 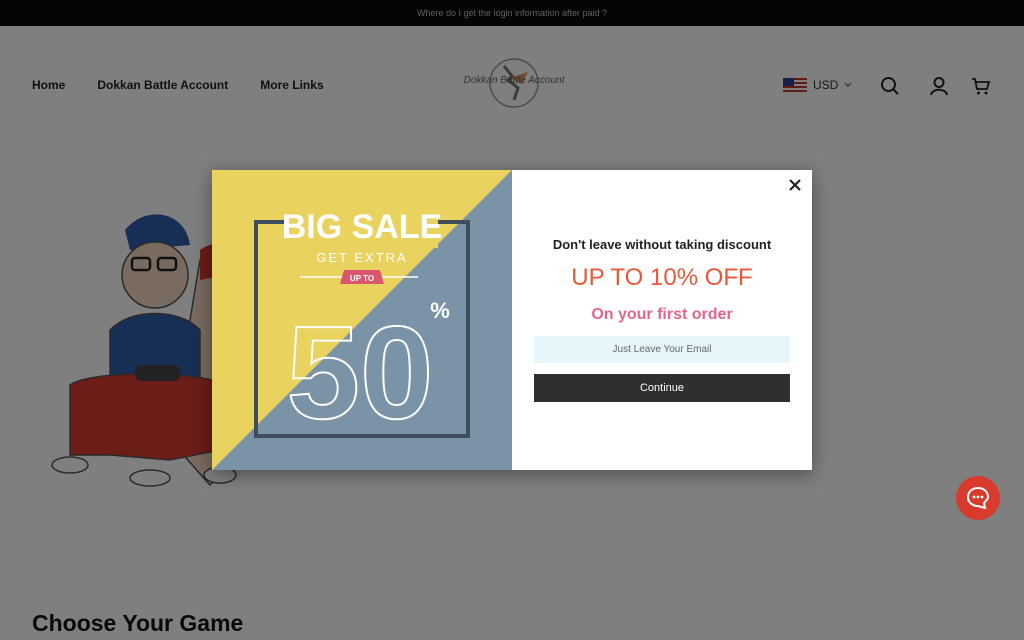 I want to click on chat-icon, so click(x=978, y=498).